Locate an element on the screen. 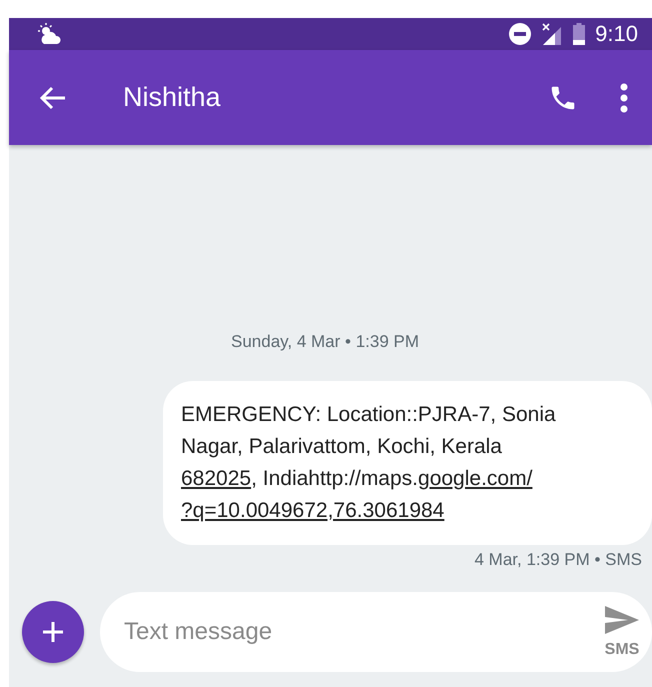  do-not-disturb-icon is located at coordinates (520, 34).